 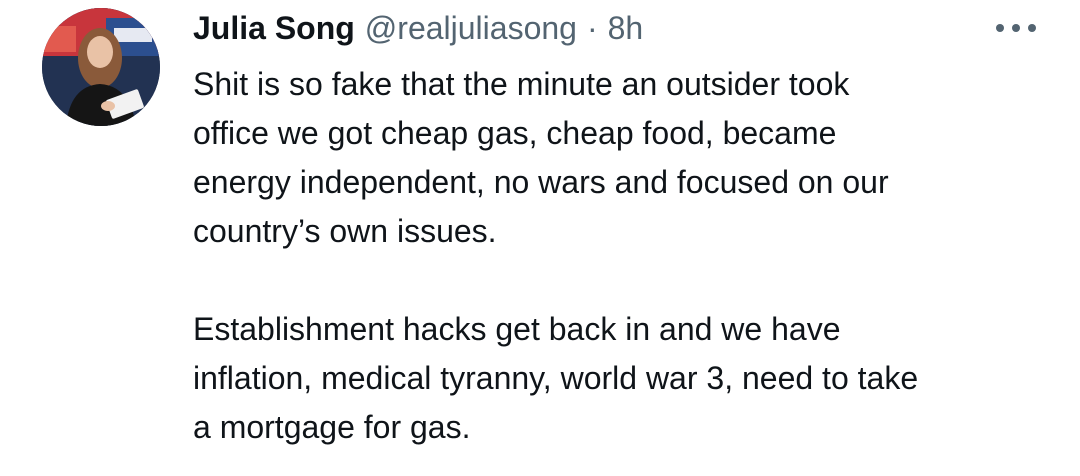 What do you see at coordinates (345, 231) in the screenshot?
I see `text-line: country’s own issues.` at bounding box center [345, 231].